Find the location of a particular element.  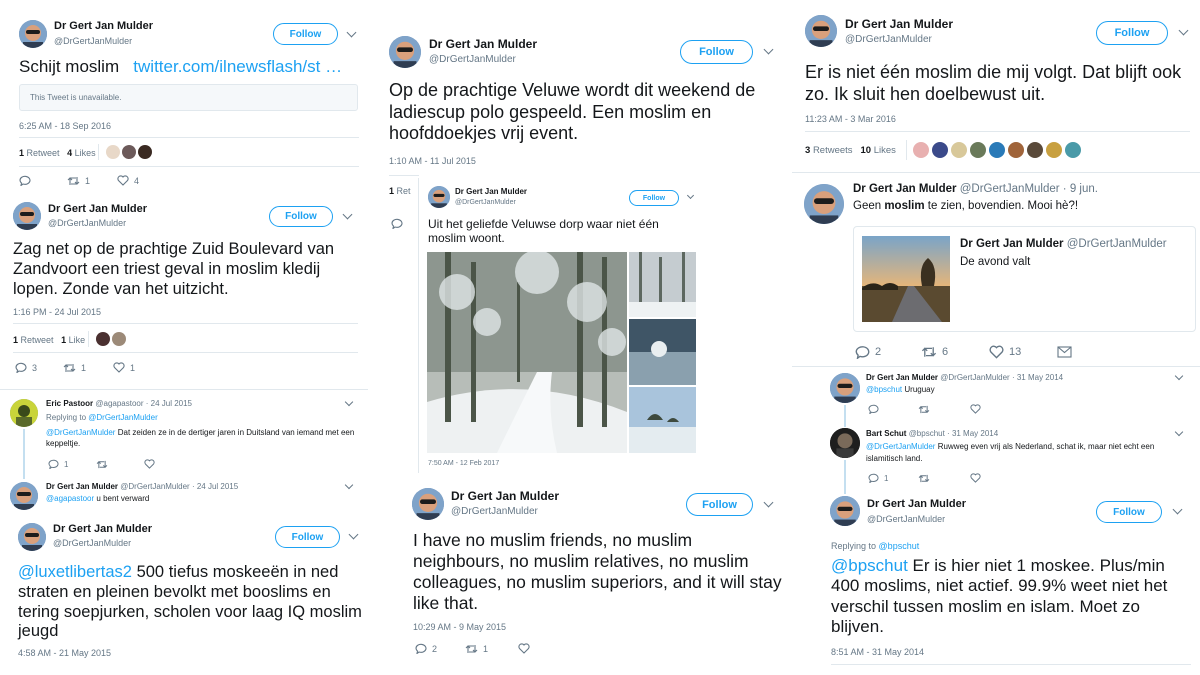

like-label: Likes is located at coordinates (885, 150).